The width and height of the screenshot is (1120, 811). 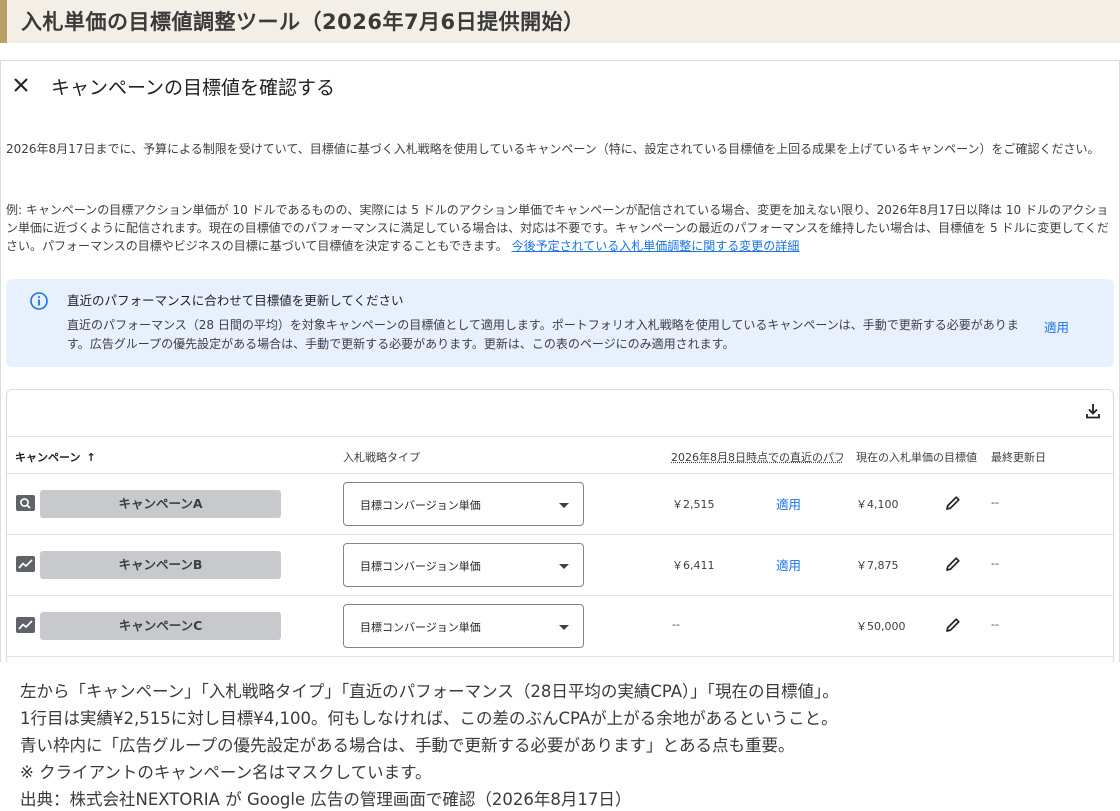 I want to click on column-header-performance: 2026年8月8日時点での直近のパフ, so click(x=757, y=457).